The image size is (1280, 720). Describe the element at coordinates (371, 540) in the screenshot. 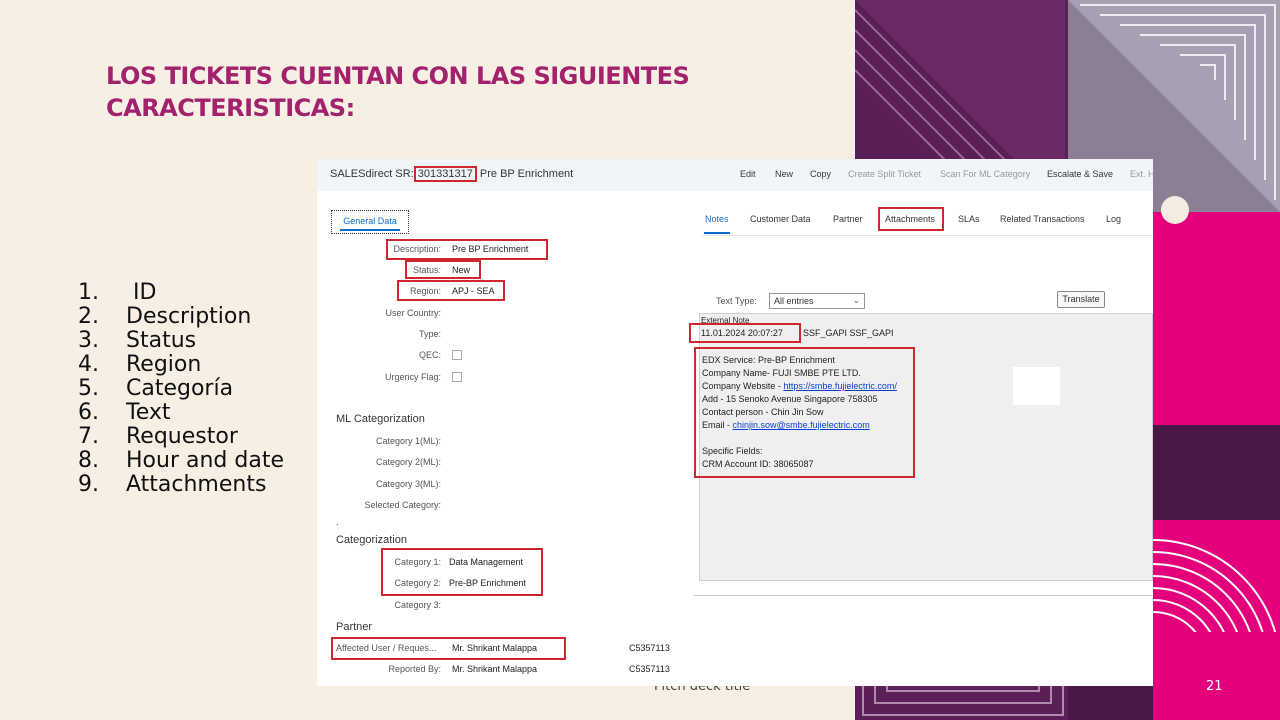

I see `categorization-heading: Categorization` at that location.